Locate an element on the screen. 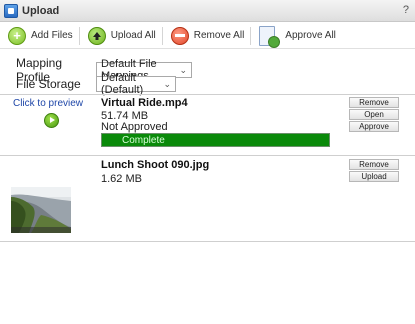 This screenshot has height=324, width=415. approve-all-button: Approve All is located at coordinates (297, 36).